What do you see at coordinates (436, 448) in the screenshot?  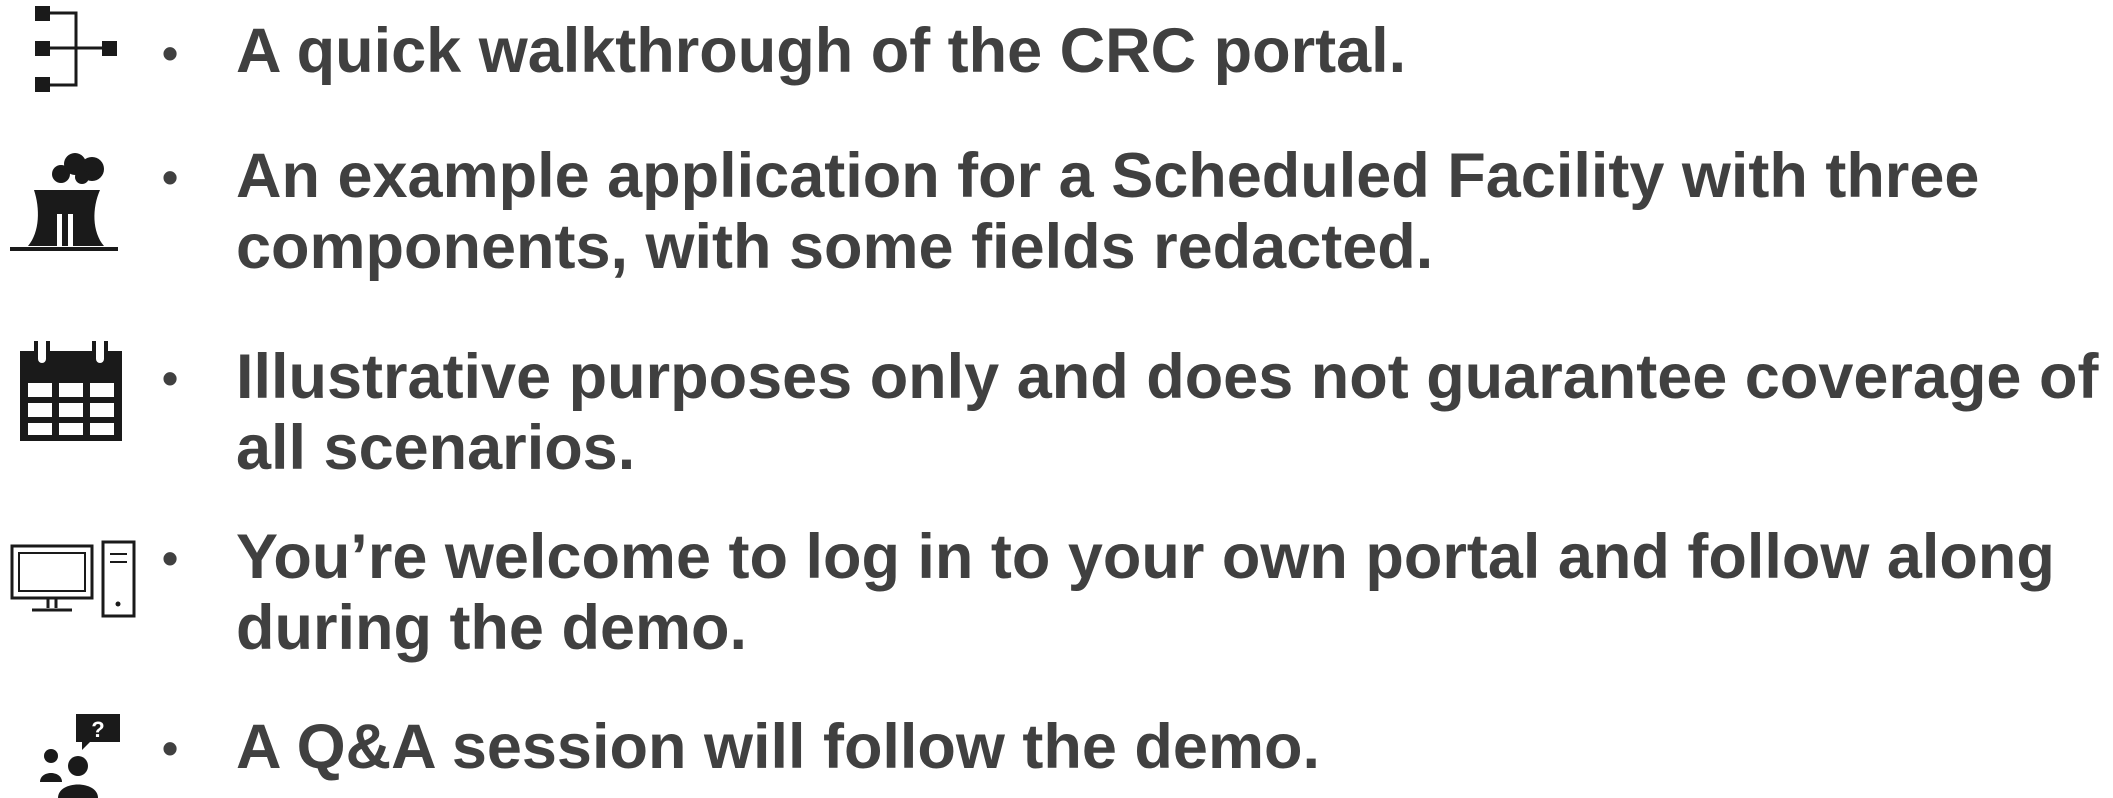 I see `item-line: all scenarios.` at bounding box center [436, 448].